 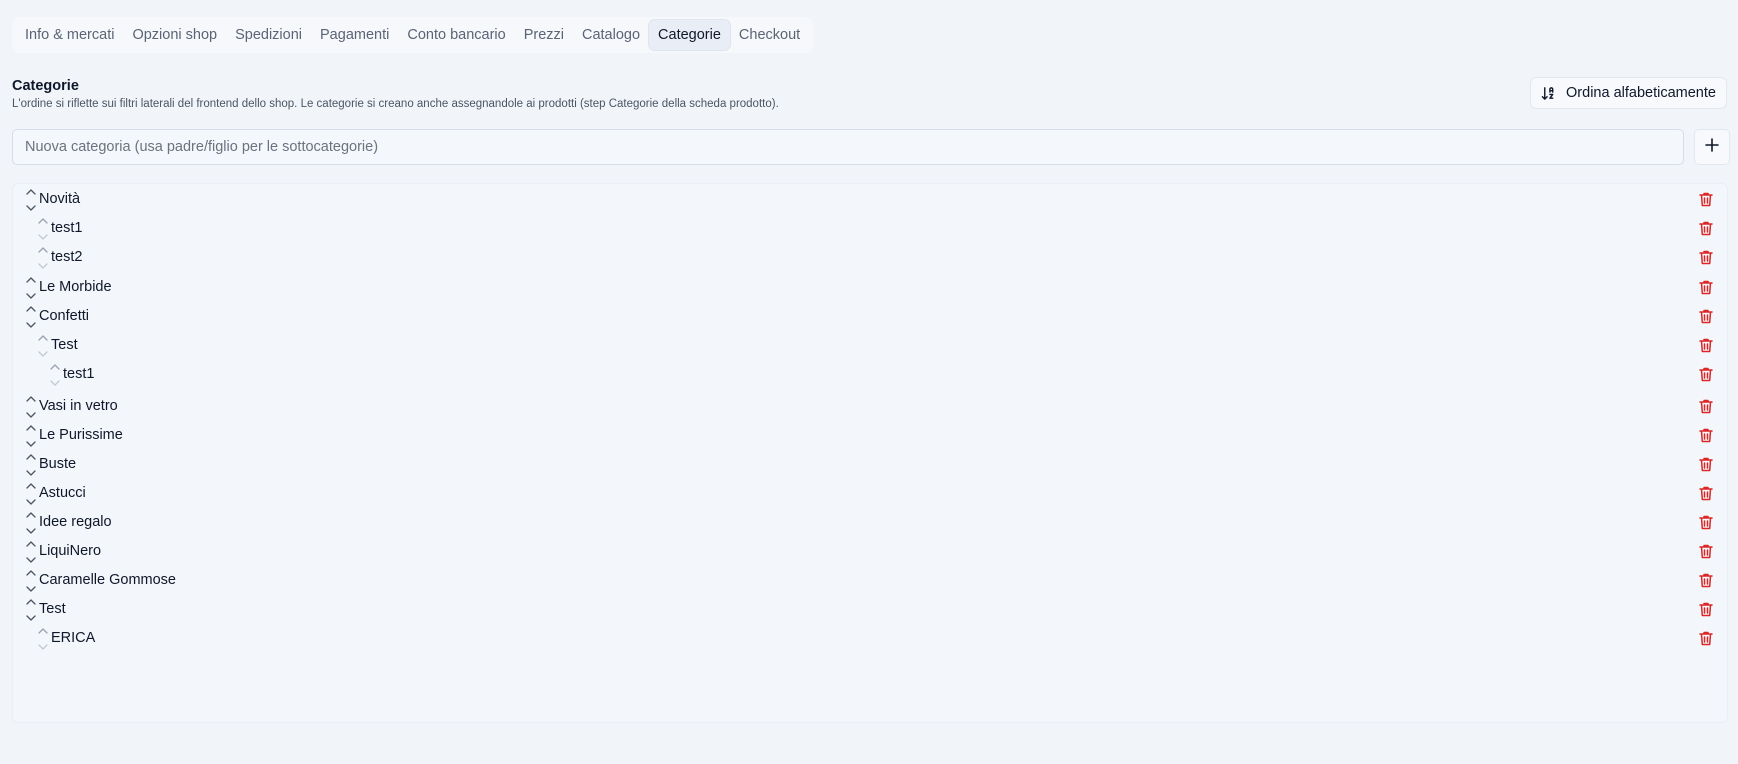 What do you see at coordinates (870, 639) in the screenshot?
I see `category-row: ERICA` at bounding box center [870, 639].